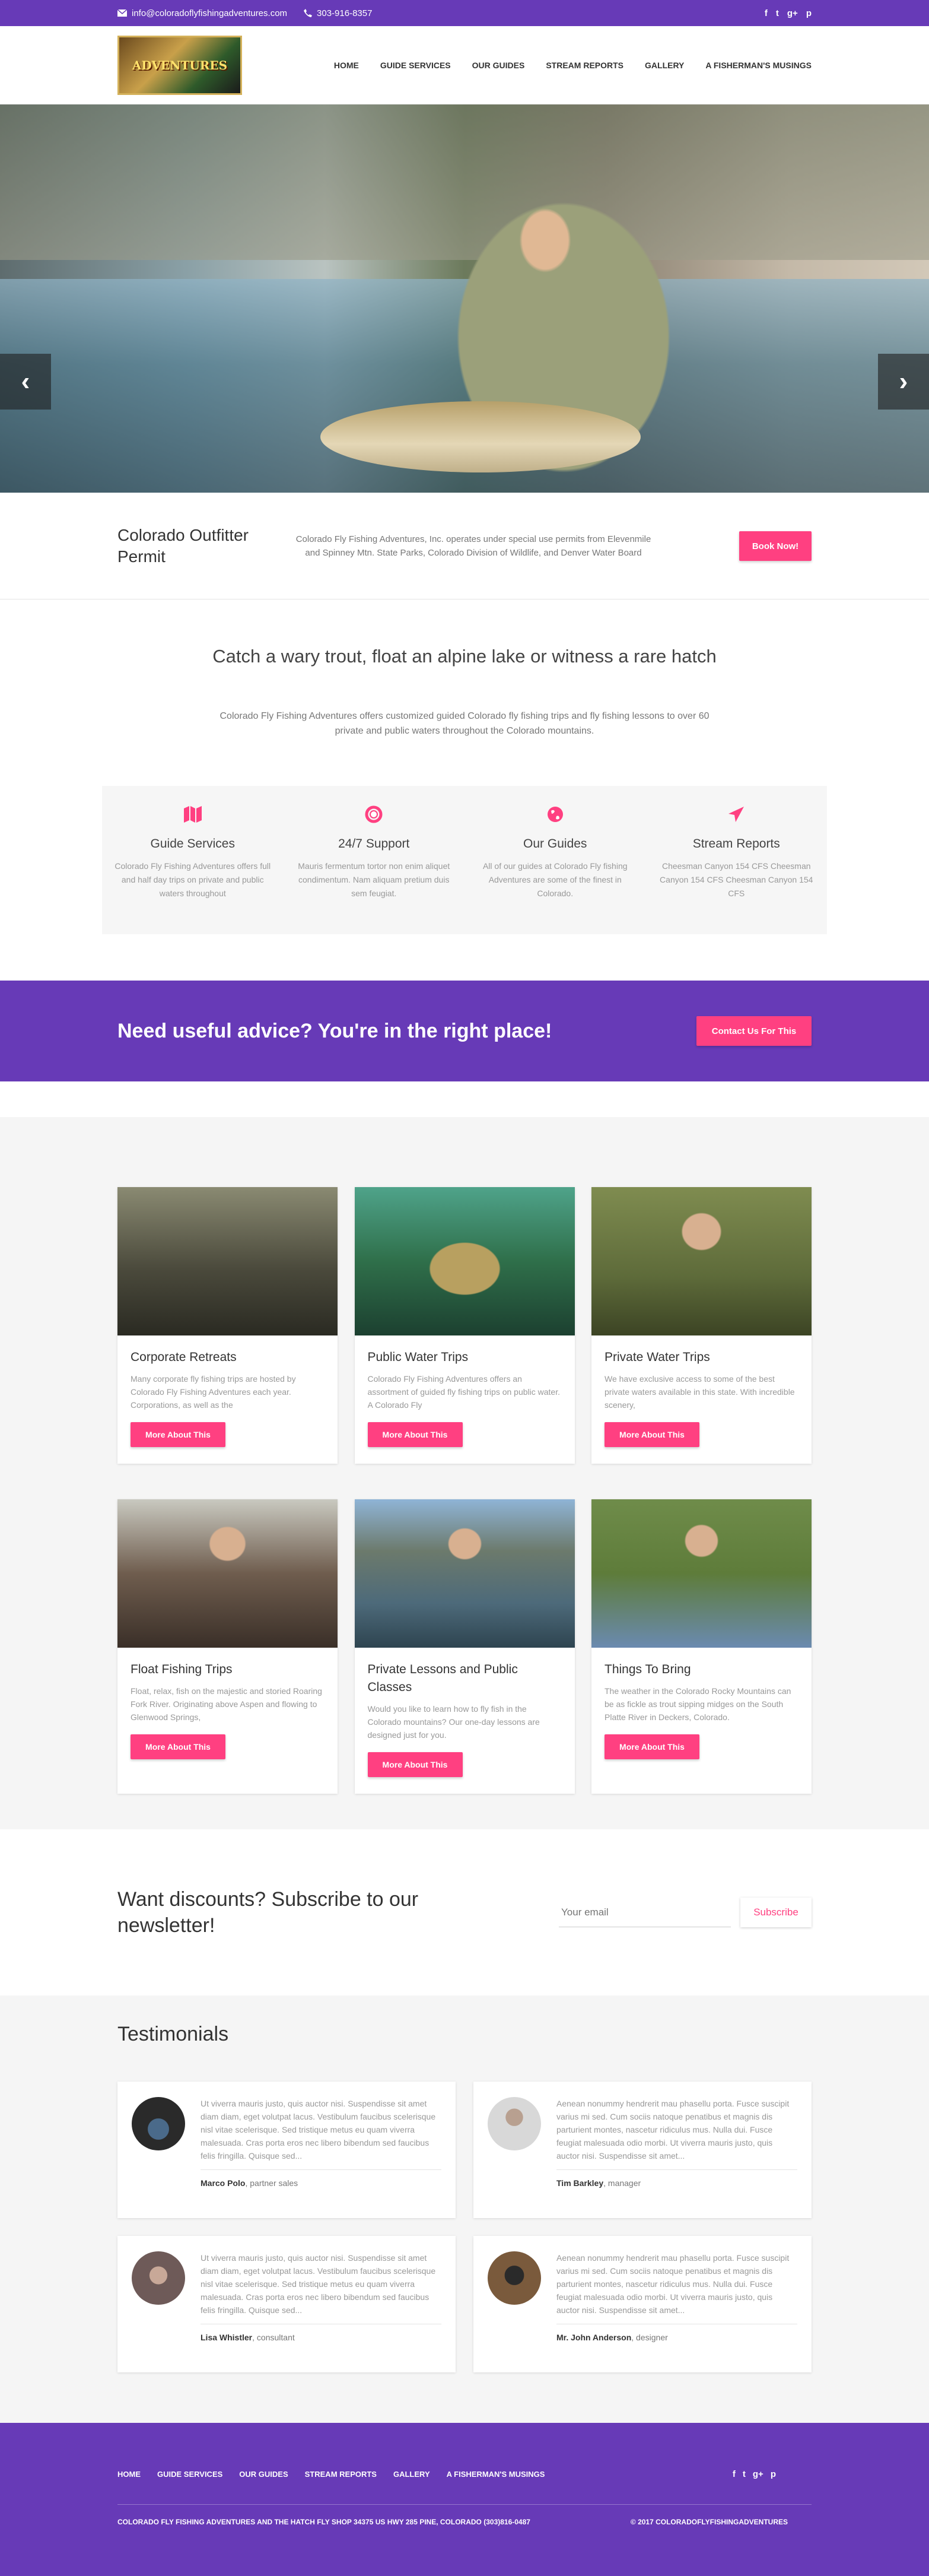 The image size is (929, 2576). Describe the element at coordinates (223, 2183) in the screenshot. I see `testimonial-name: Marco Polo` at that location.